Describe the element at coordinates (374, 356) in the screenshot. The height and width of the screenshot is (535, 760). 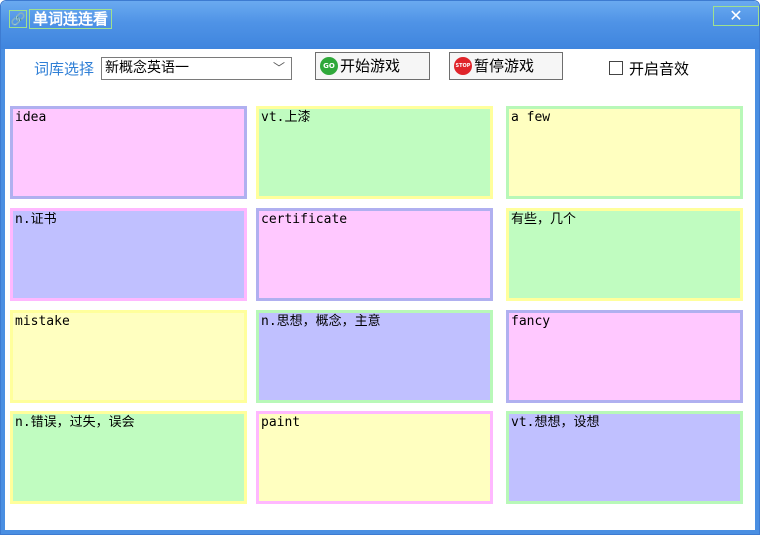
I see `word-card: n.思想，概念，主意` at that location.